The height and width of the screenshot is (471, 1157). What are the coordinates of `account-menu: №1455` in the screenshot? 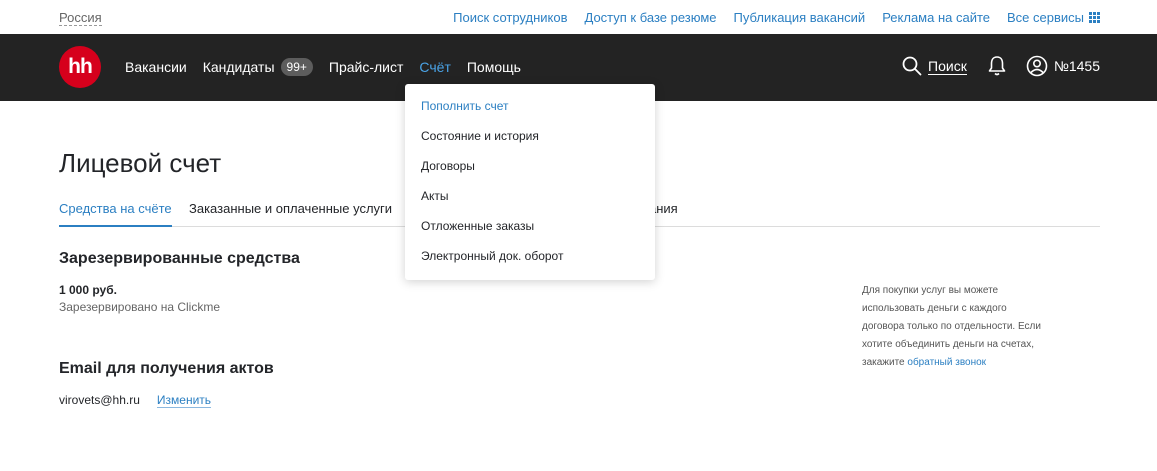 It's located at (1063, 66).